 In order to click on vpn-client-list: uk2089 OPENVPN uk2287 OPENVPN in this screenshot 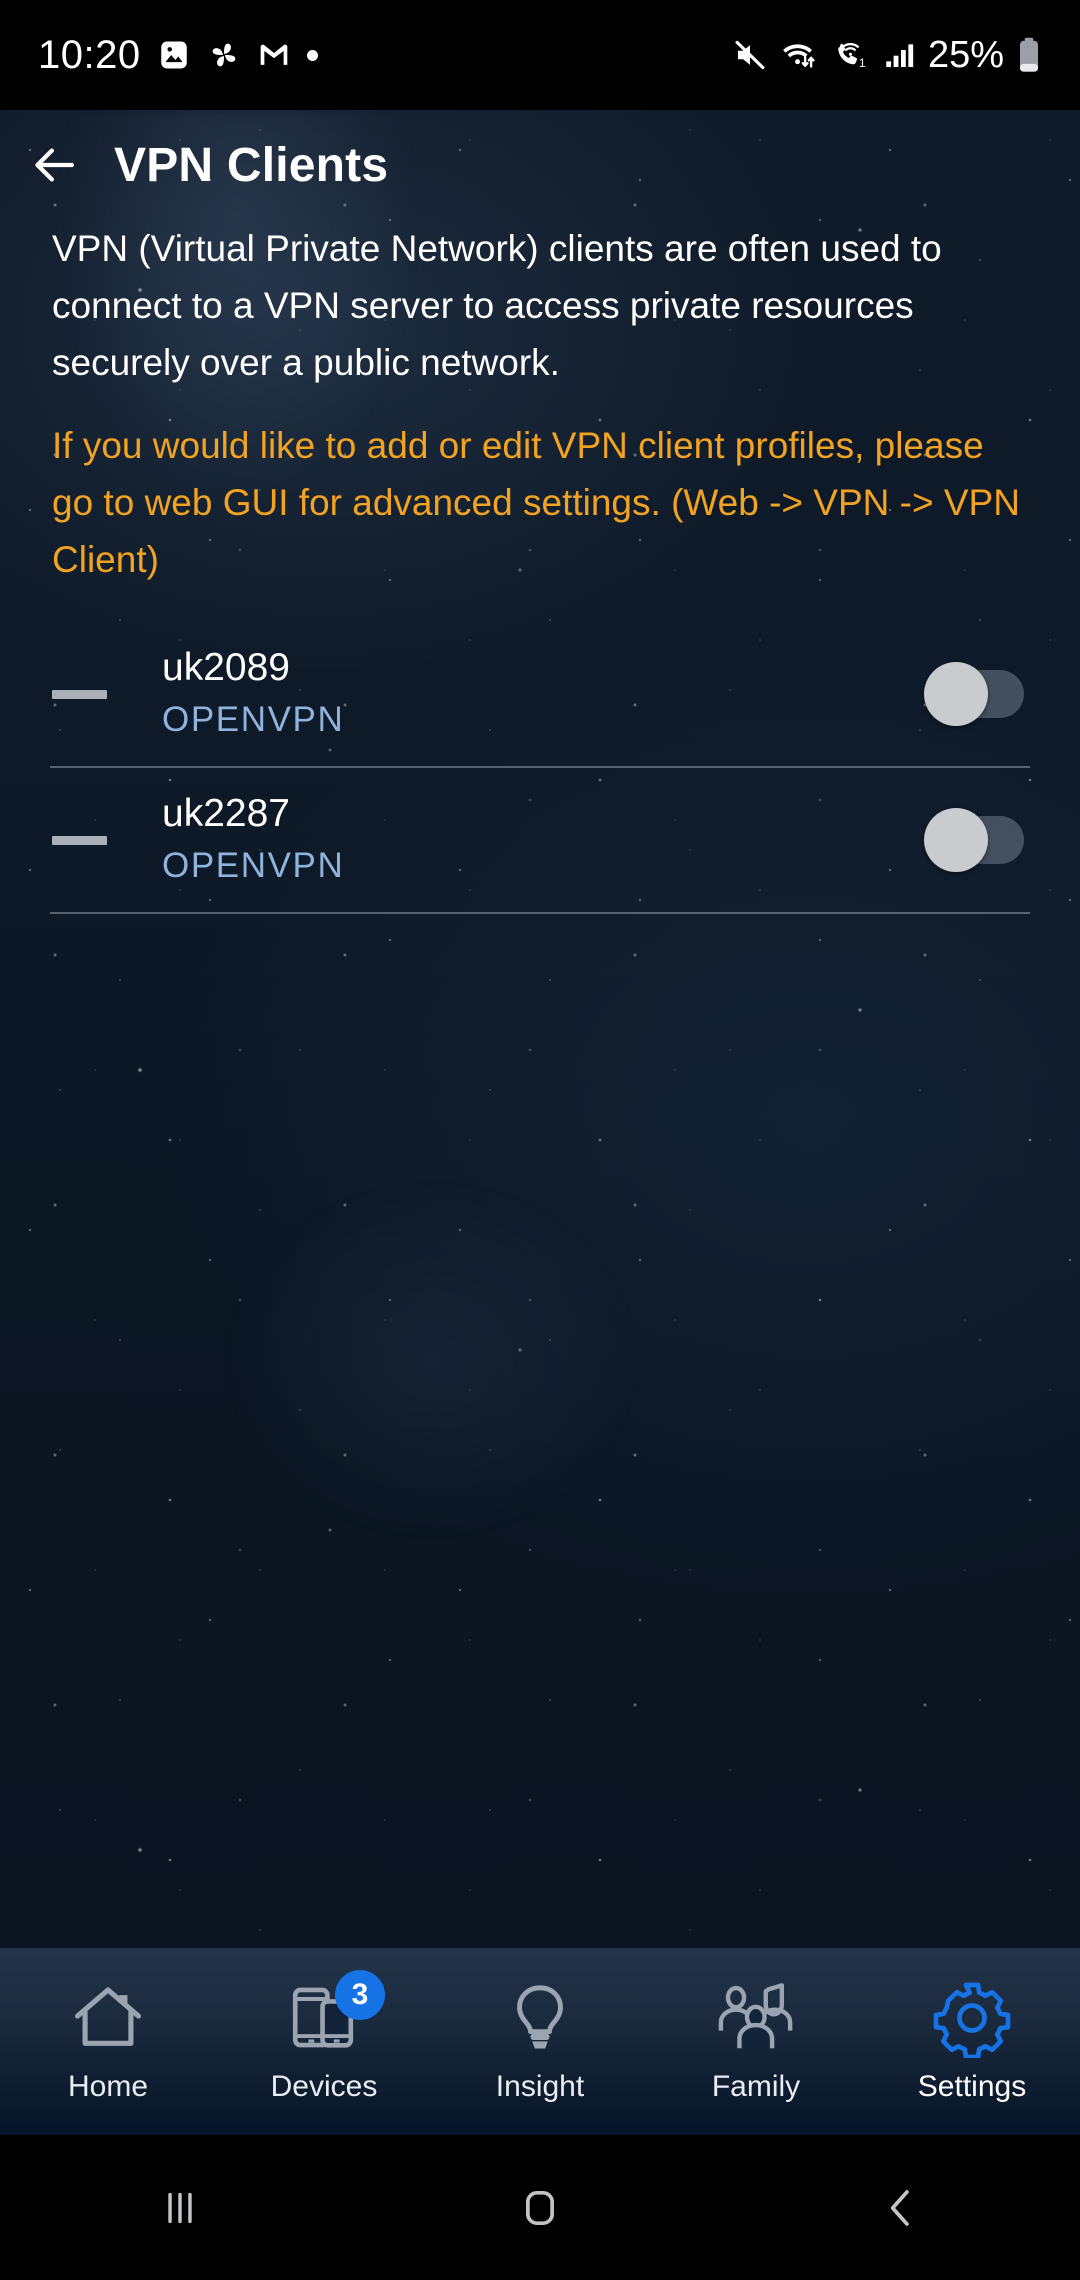, I will do `click(540, 768)`.